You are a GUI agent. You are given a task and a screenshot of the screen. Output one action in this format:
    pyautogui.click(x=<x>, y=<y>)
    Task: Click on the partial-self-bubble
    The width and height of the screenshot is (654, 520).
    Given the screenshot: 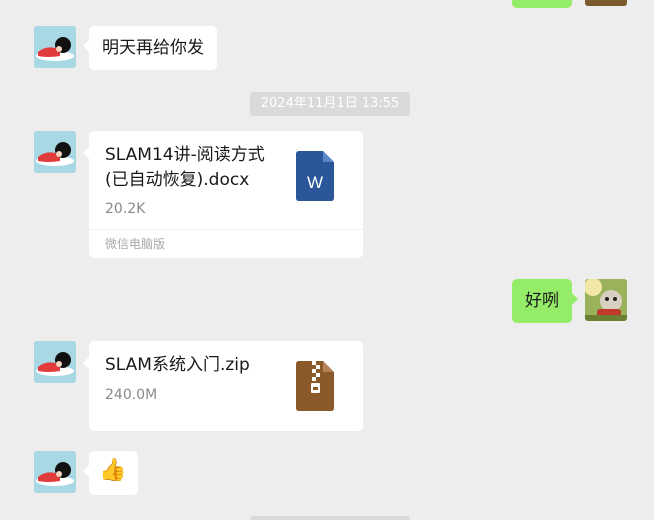 What is the action you would take?
    pyautogui.click(x=542, y=4)
    